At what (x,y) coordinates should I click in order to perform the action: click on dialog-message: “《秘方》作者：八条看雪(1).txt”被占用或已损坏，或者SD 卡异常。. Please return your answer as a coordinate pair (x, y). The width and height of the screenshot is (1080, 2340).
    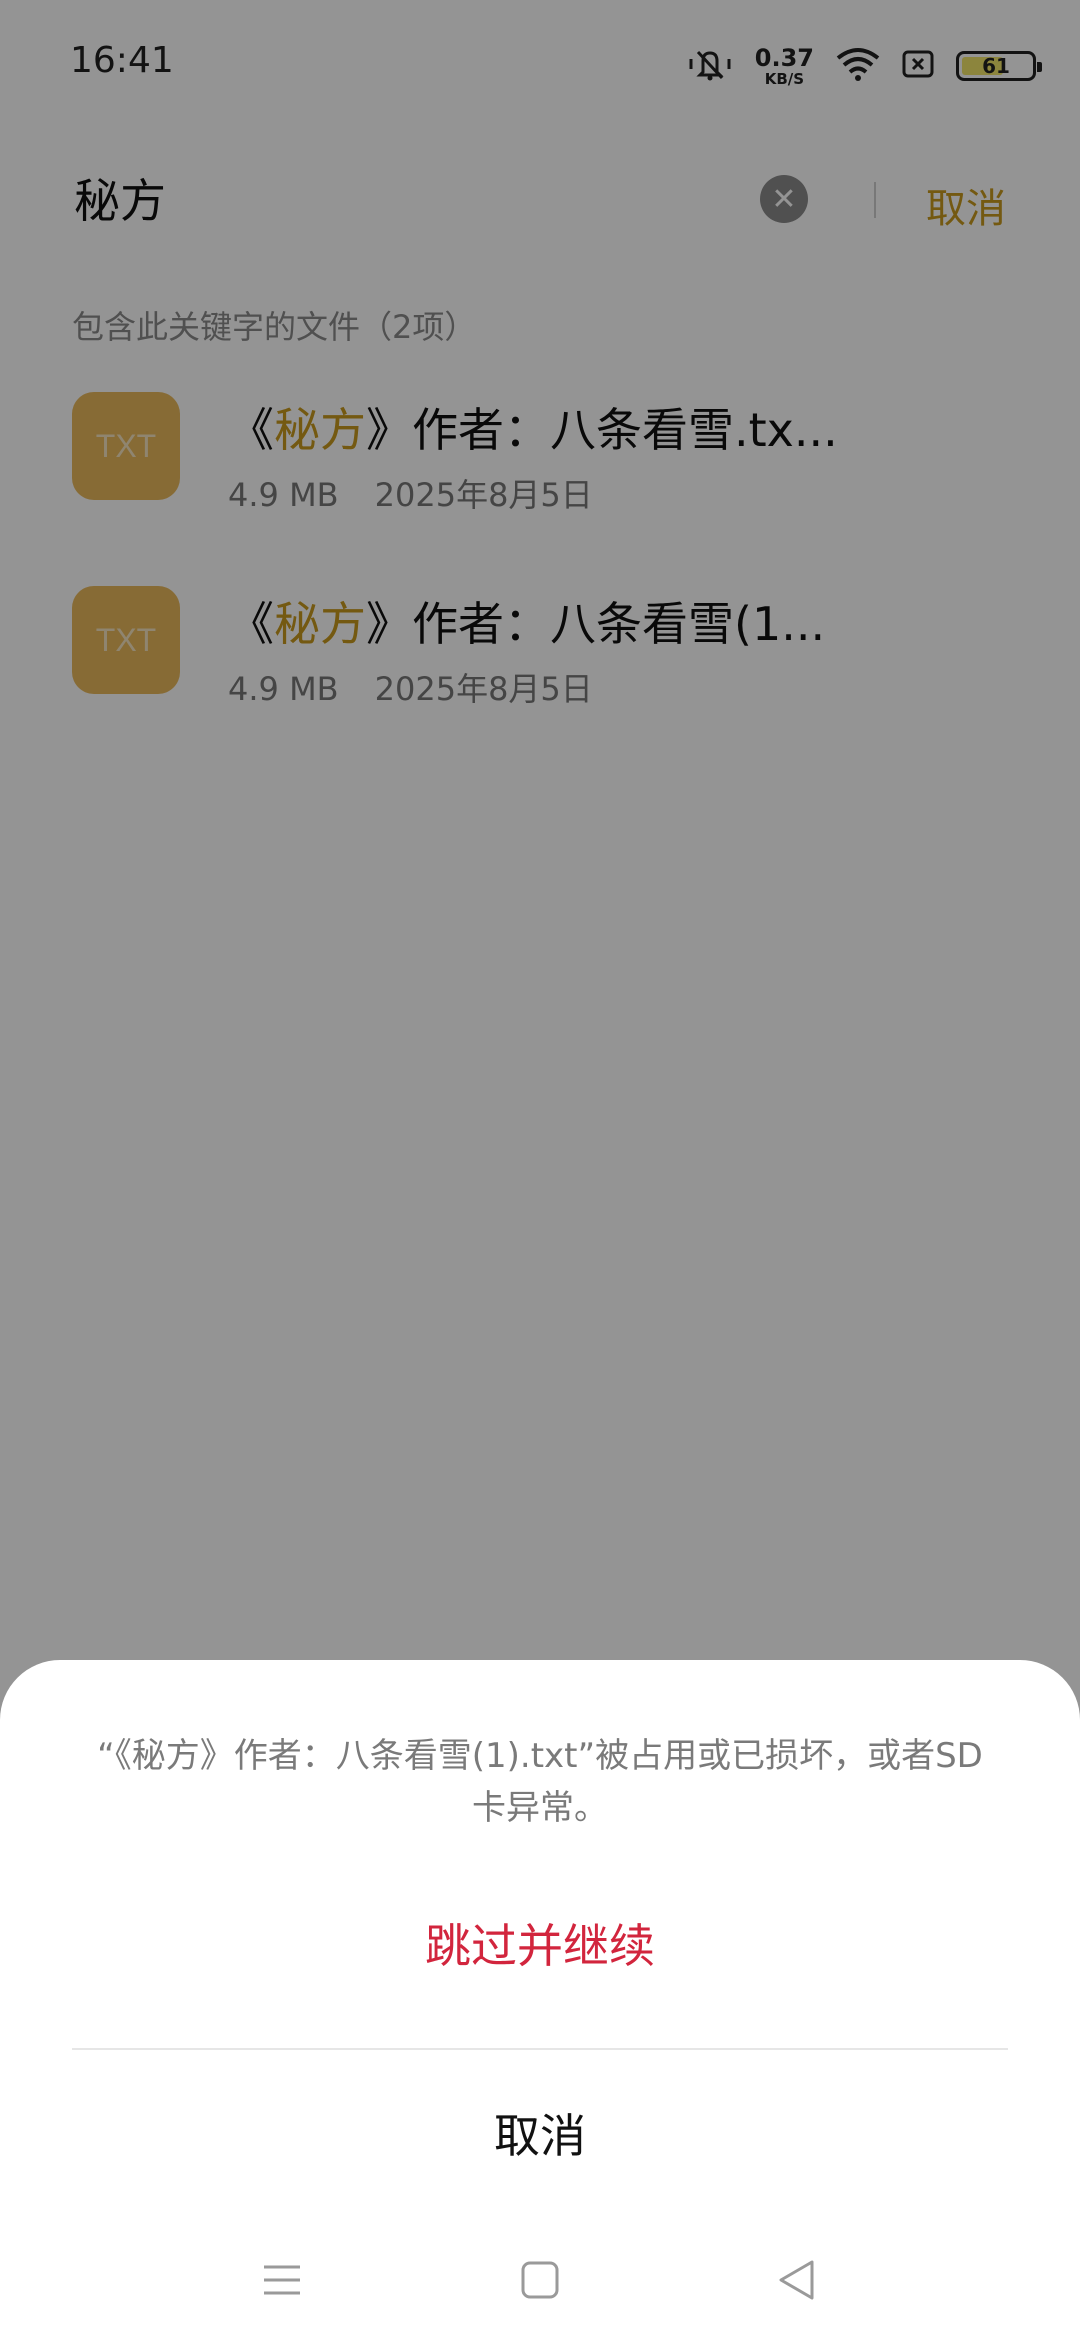
    Looking at the image, I should click on (540, 1782).